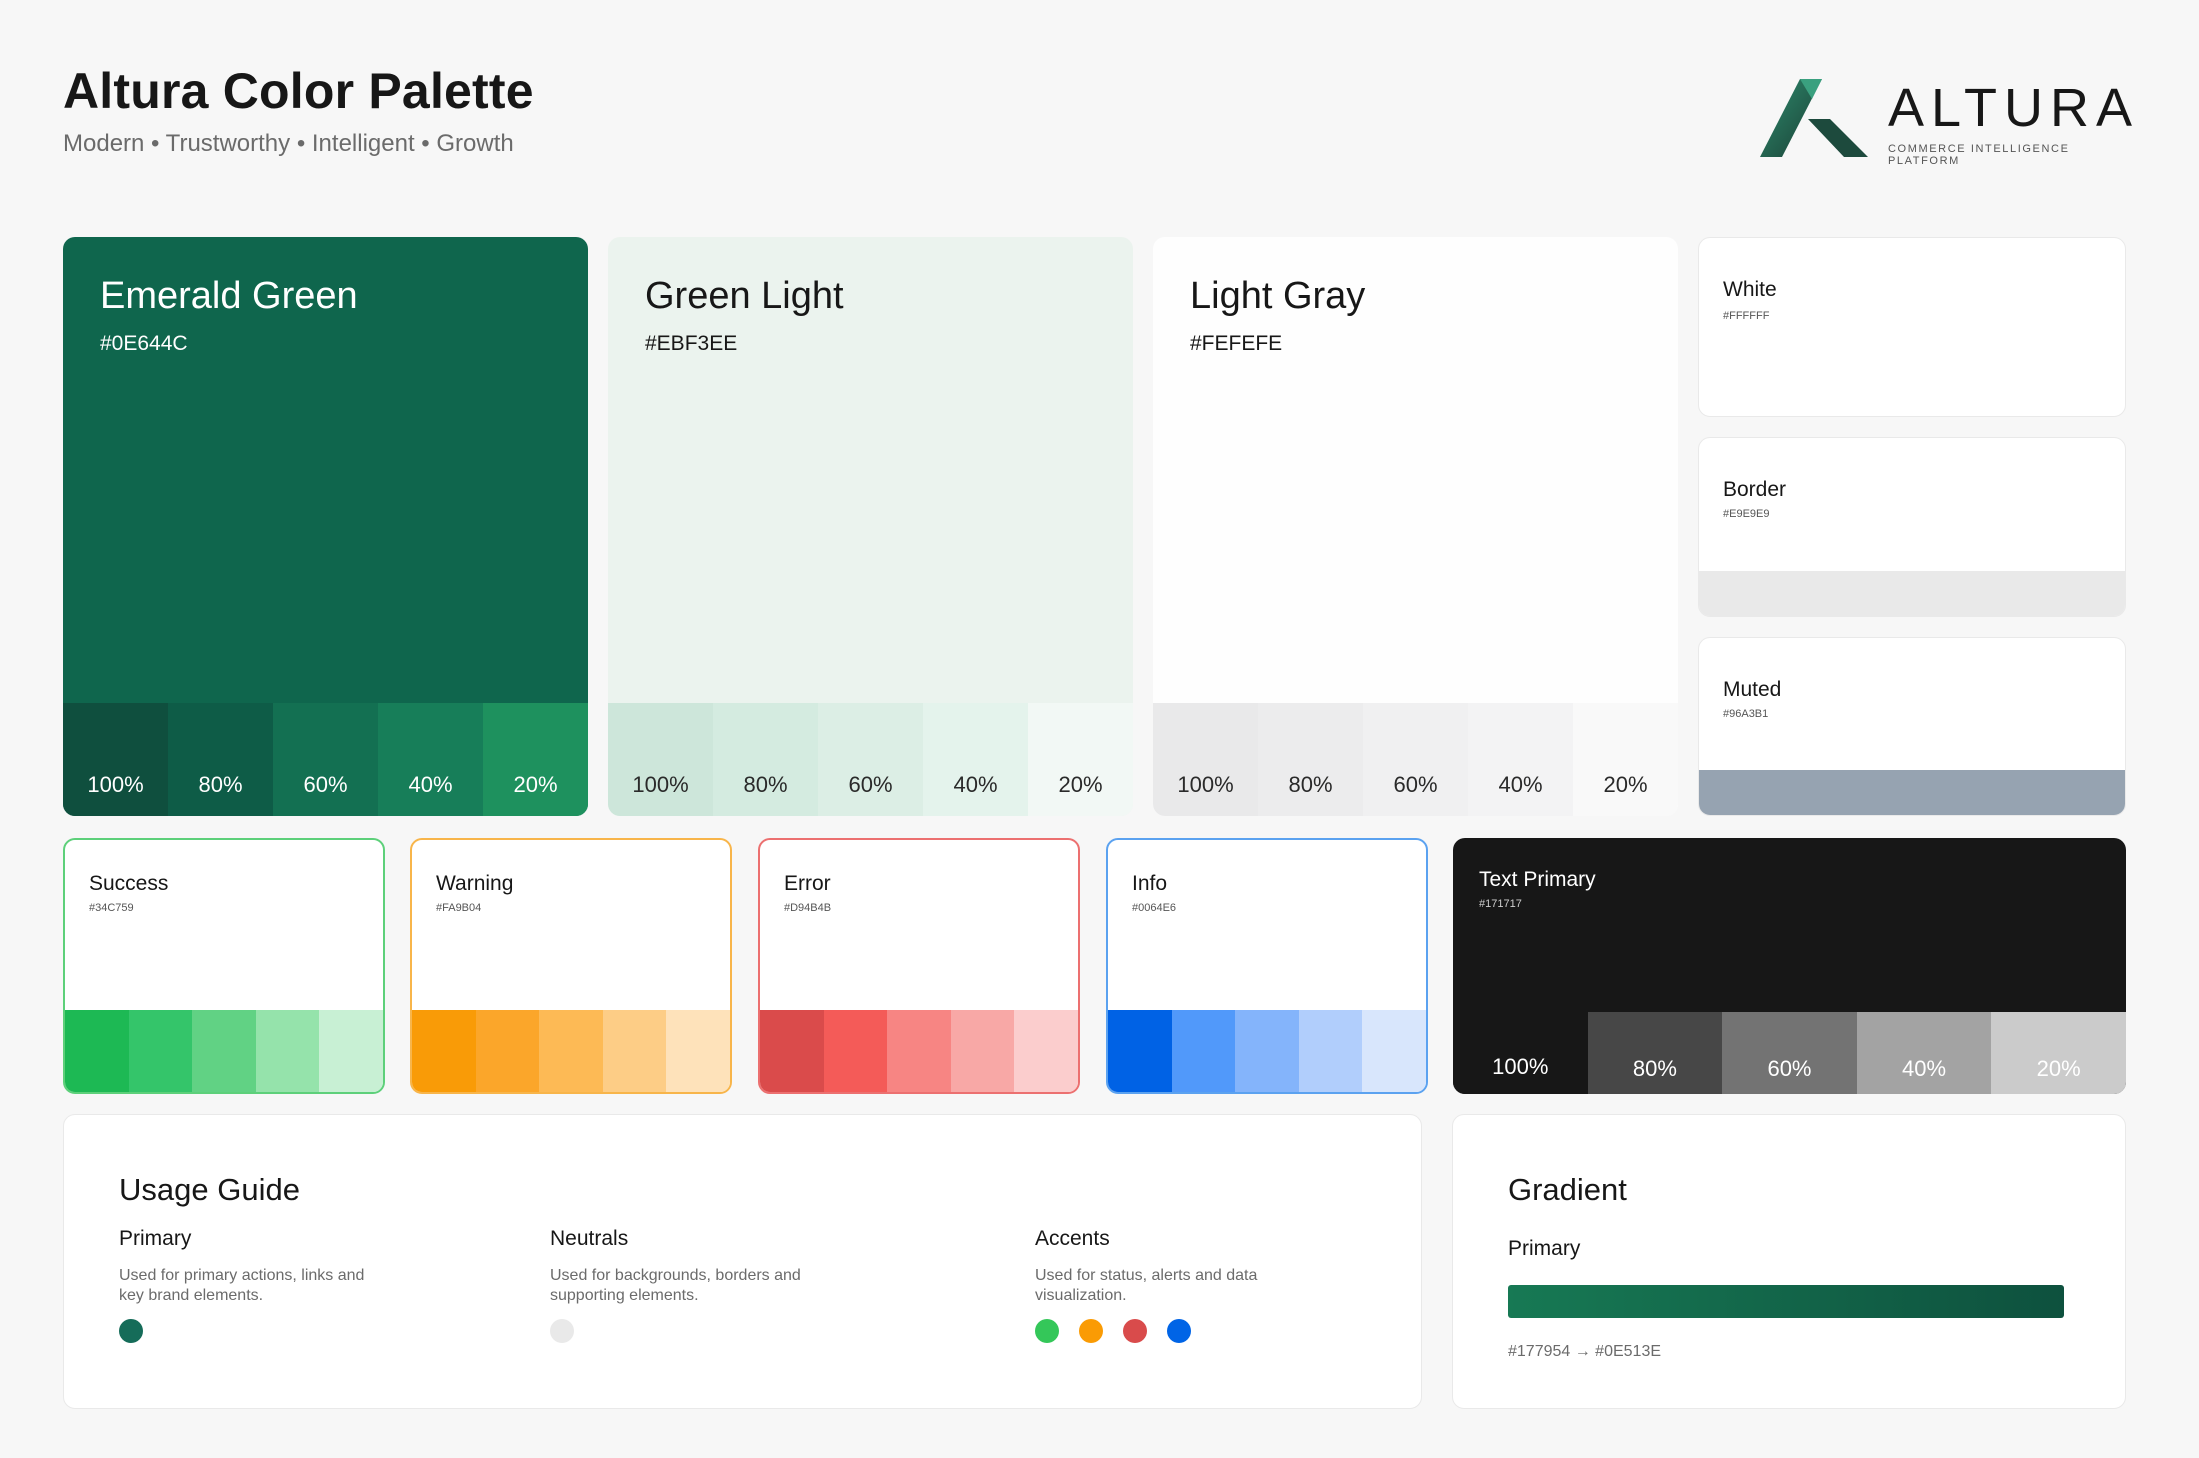 The width and height of the screenshot is (2199, 1458). What do you see at coordinates (111, 908) in the screenshot?
I see `swatch-hex: #34C759` at bounding box center [111, 908].